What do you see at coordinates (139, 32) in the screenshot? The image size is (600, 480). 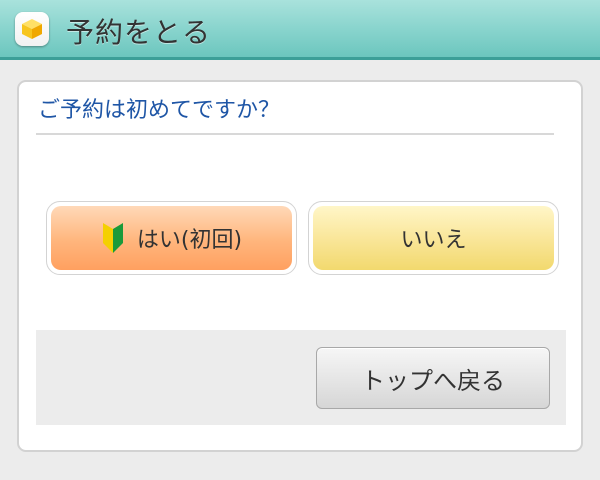 I see `page-title: 予約をとる` at bounding box center [139, 32].